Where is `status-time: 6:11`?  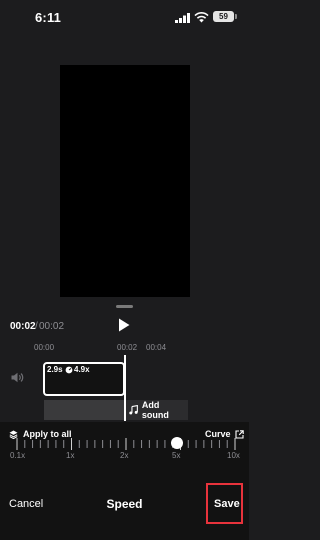 status-time: 6:11 is located at coordinates (48, 17).